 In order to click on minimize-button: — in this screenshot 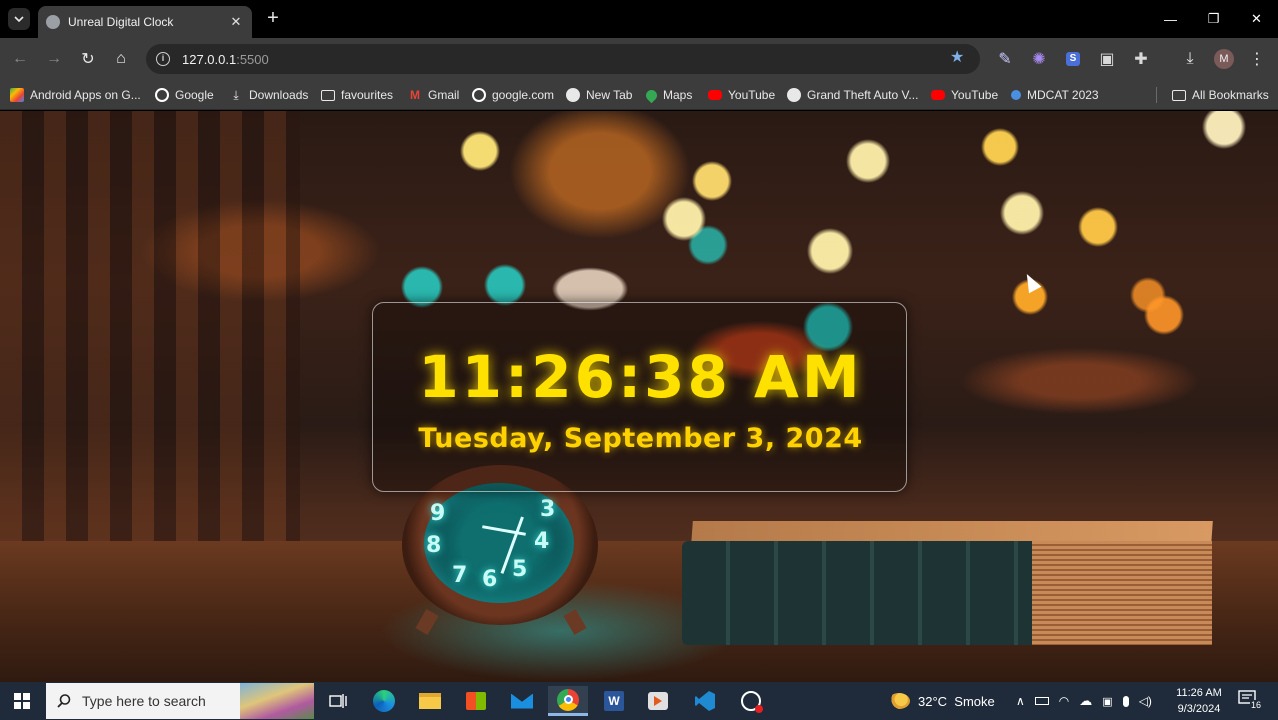, I will do `click(1170, 19)`.